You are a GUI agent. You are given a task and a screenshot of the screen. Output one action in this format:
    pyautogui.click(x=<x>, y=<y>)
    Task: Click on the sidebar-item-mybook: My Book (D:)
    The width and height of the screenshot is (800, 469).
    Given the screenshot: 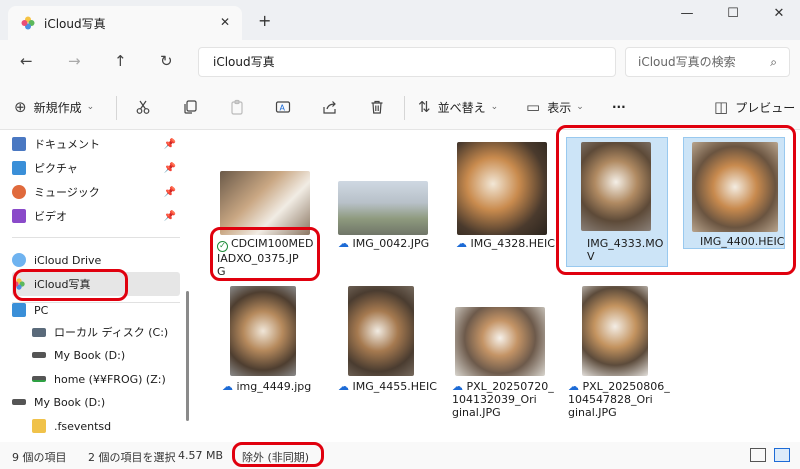 What is the action you would take?
    pyautogui.click(x=106, y=355)
    